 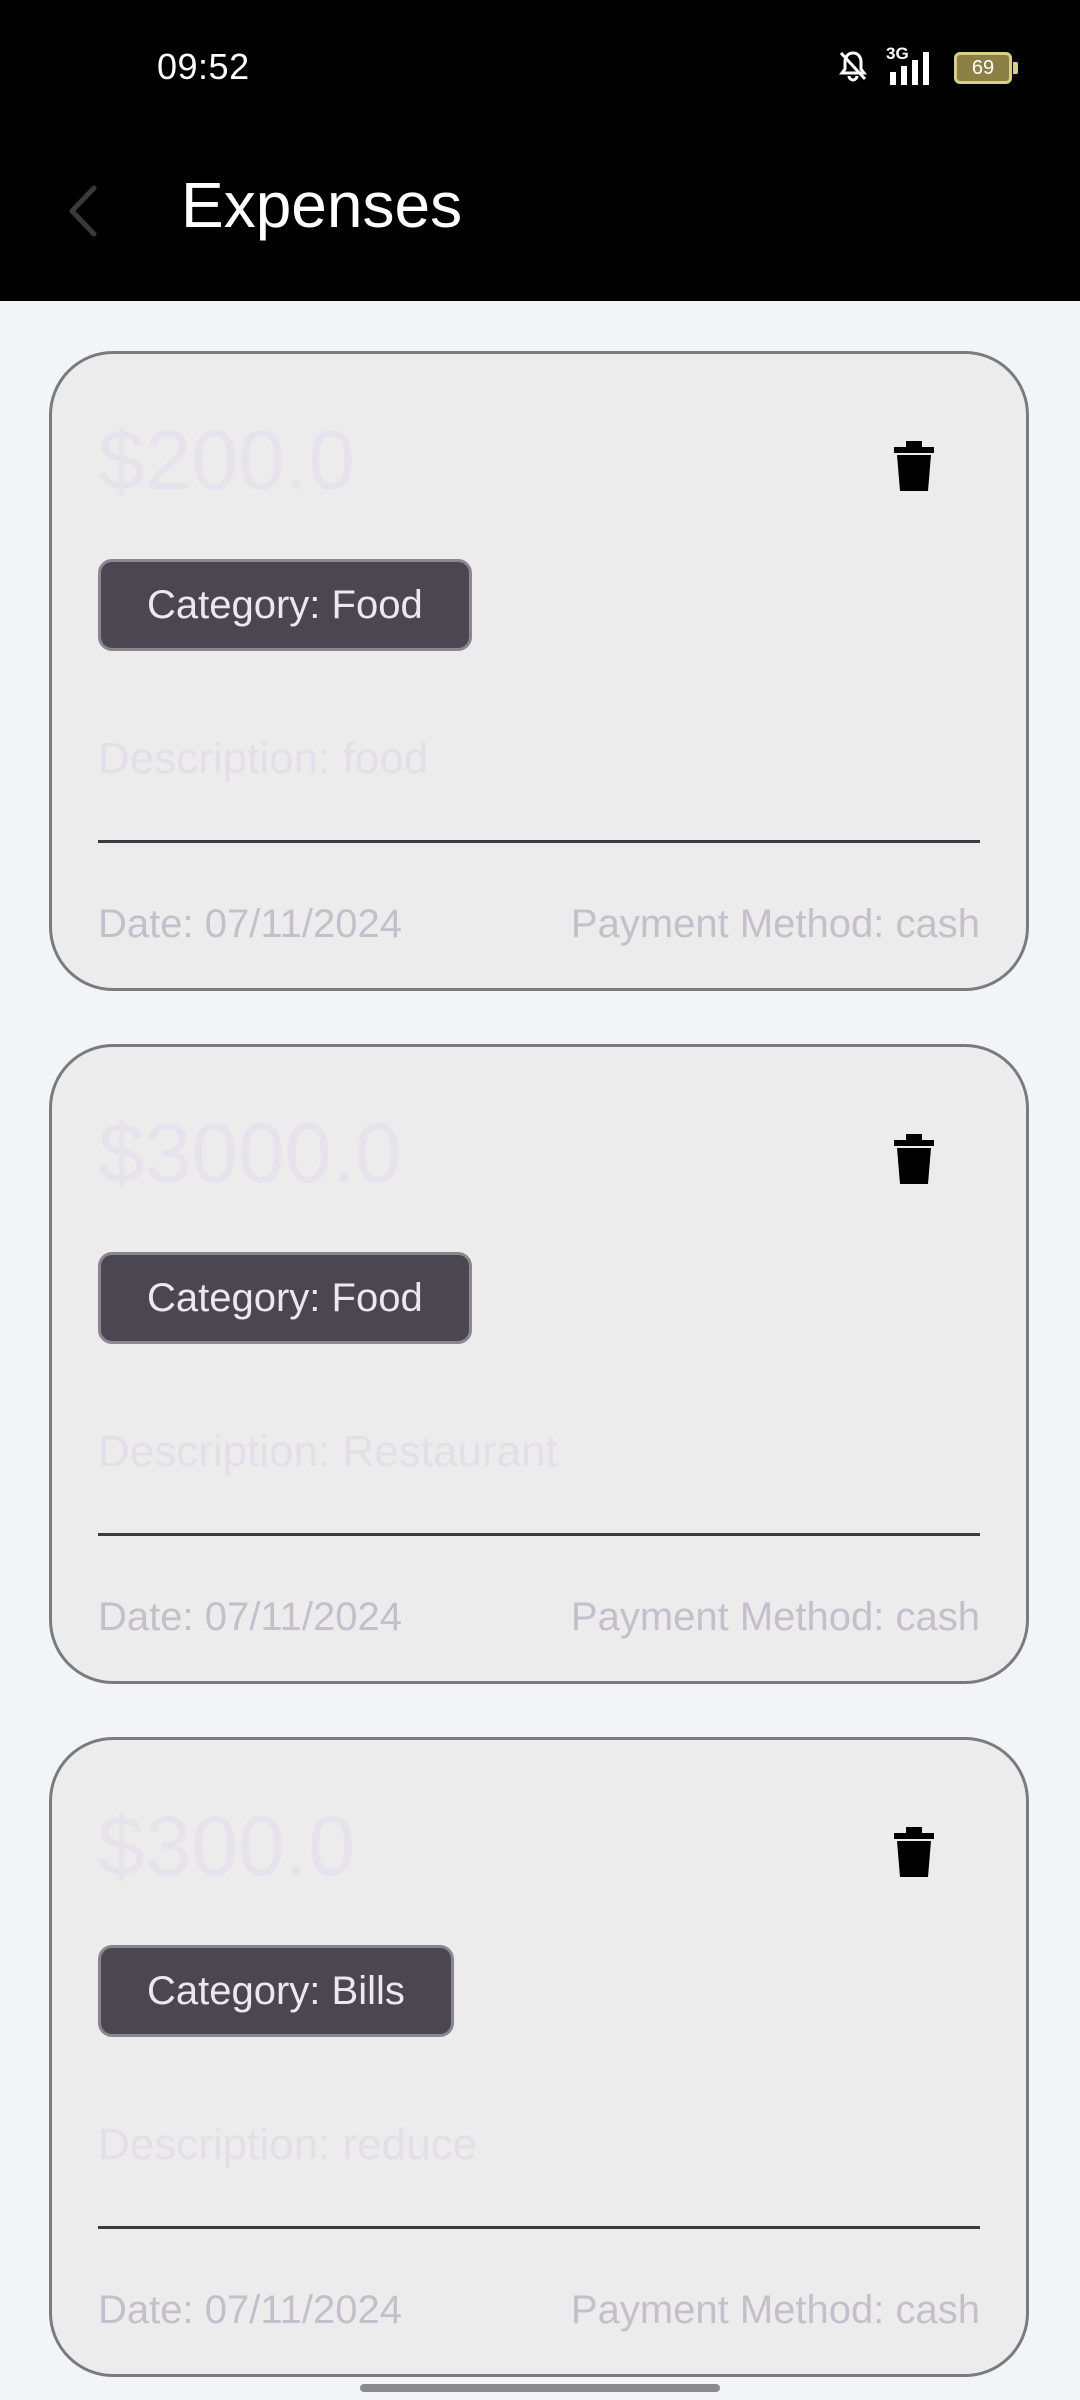 What do you see at coordinates (226, 1846) in the screenshot?
I see `expense-amount: $300.0` at bounding box center [226, 1846].